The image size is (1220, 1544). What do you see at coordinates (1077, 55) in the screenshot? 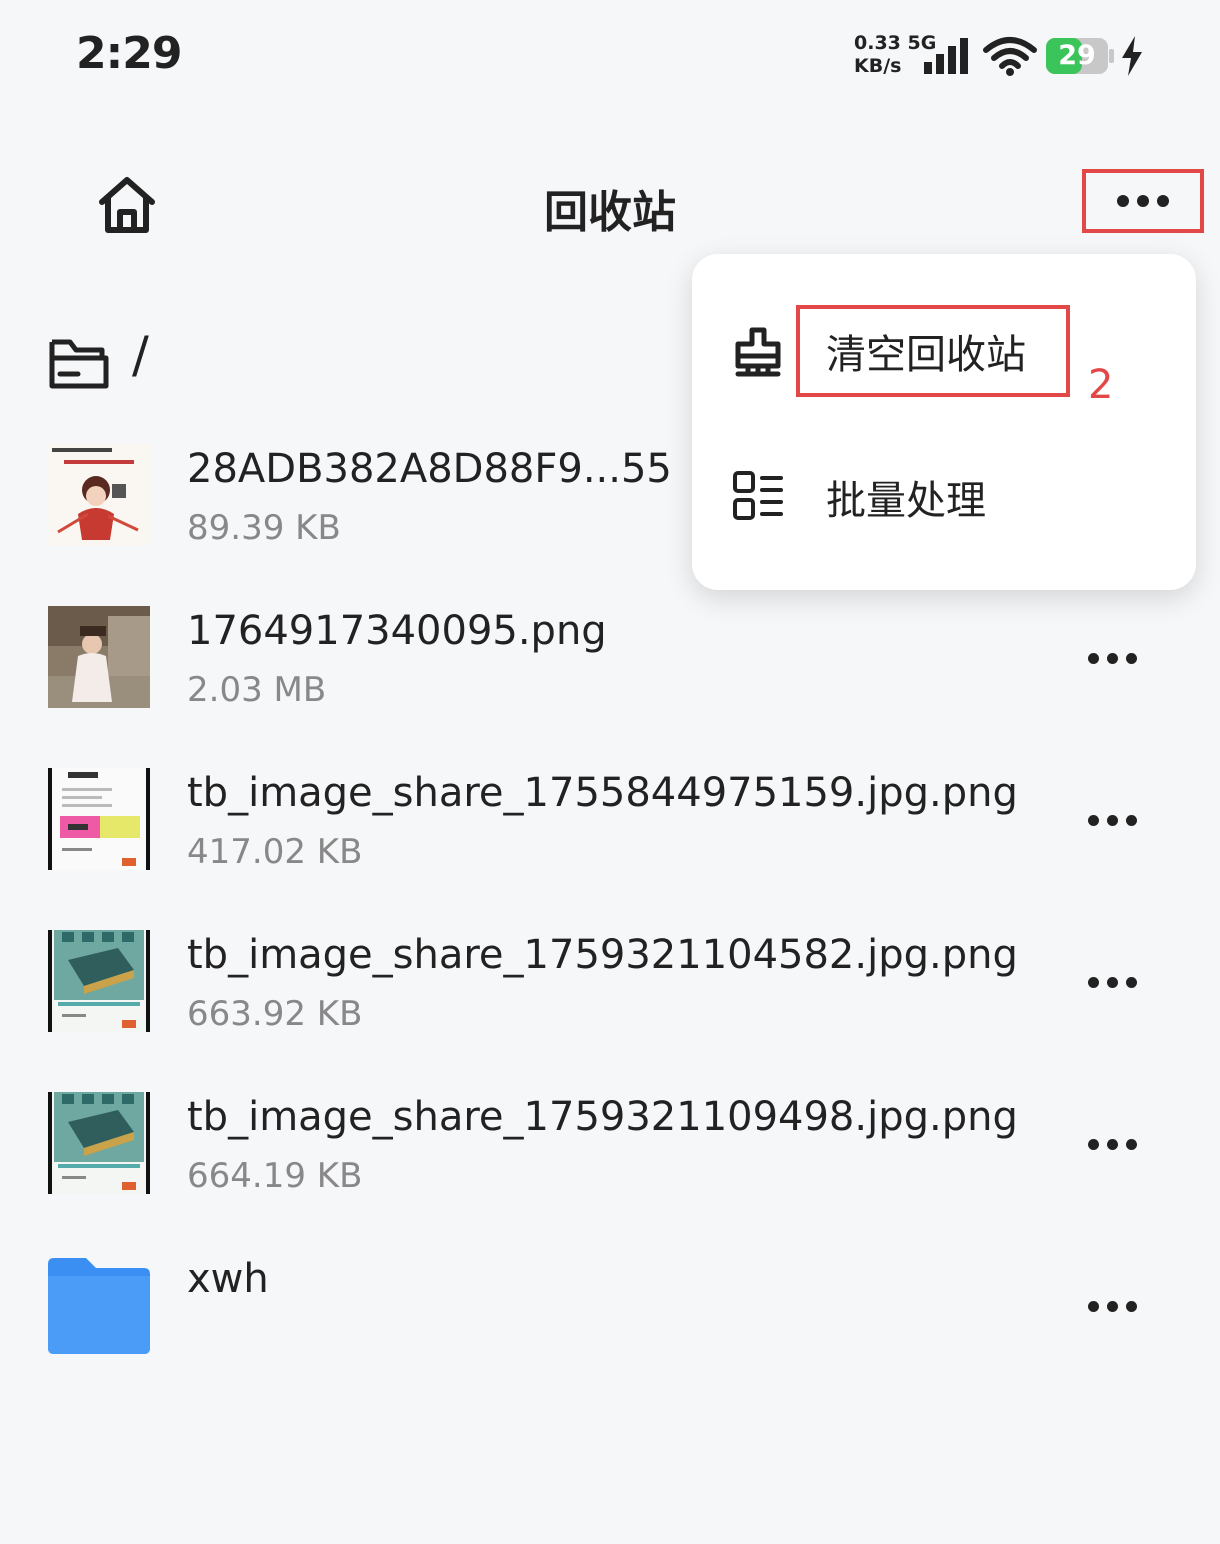
I see `battery-level: 29` at bounding box center [1077, 55].